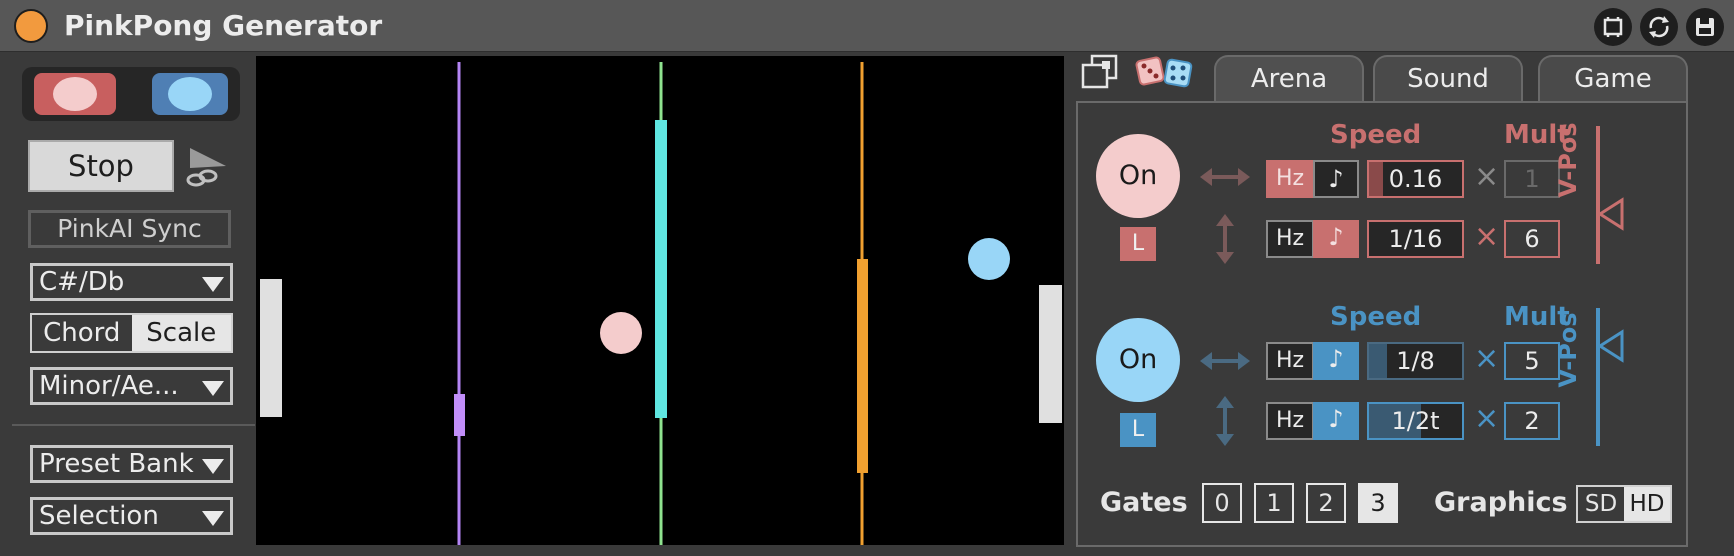  What do you see at coordinates (181, 333) in the screenshot?
I see `scale-option: Scale` at bounding box center [181, 333].